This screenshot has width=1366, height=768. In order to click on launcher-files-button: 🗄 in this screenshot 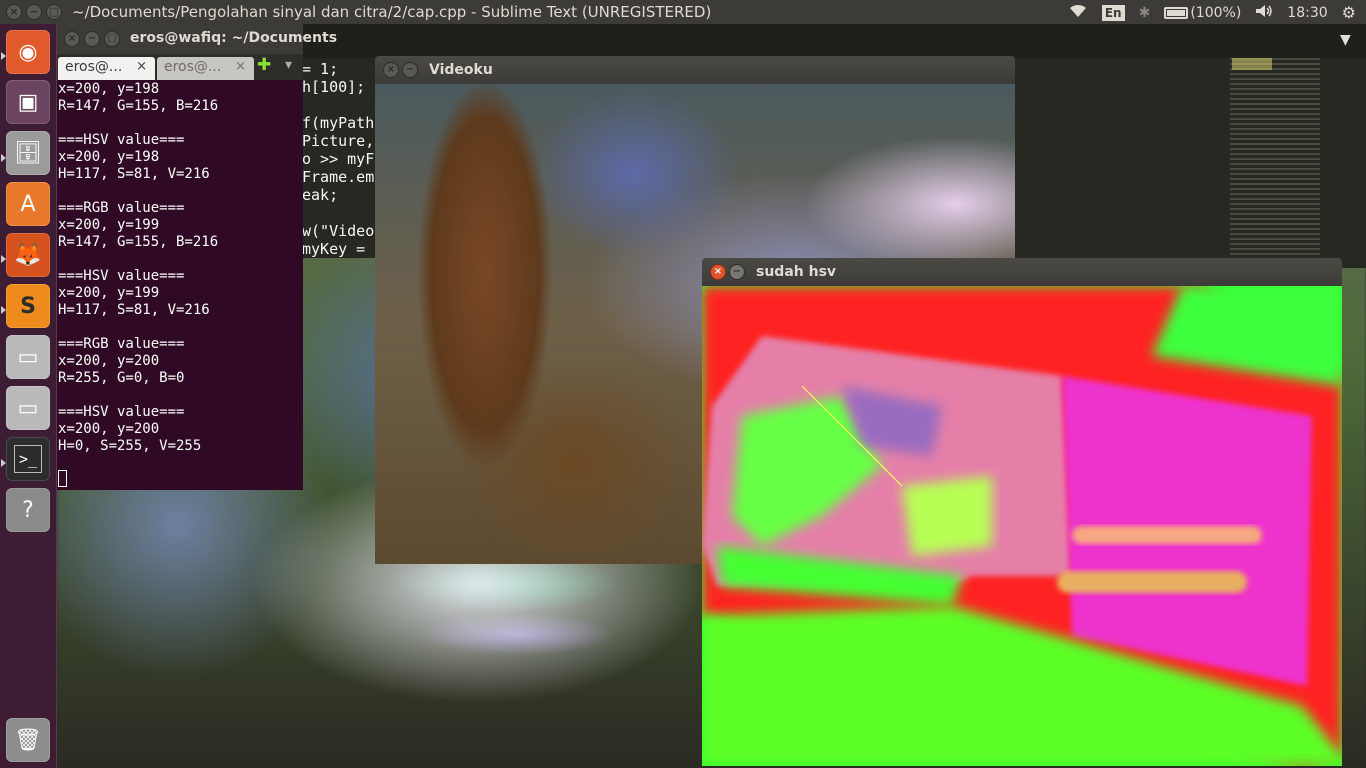, I will do `click(28, 153)`.